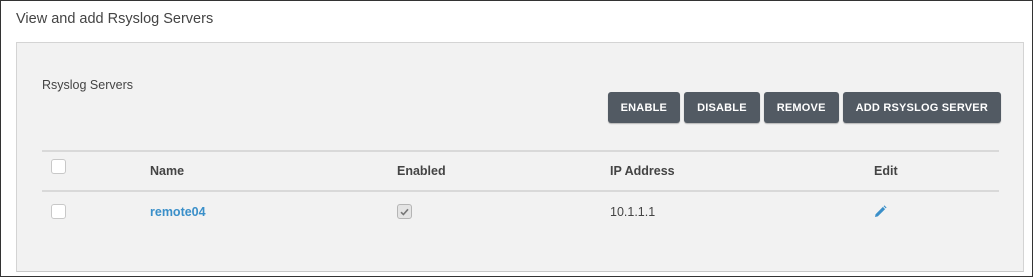 Image resolution: width=1033 pixels, height=277 pixels. Describe the element at coordinates (886, 171) in the screenshot. I see `column-header-edit: Edit` at that location.